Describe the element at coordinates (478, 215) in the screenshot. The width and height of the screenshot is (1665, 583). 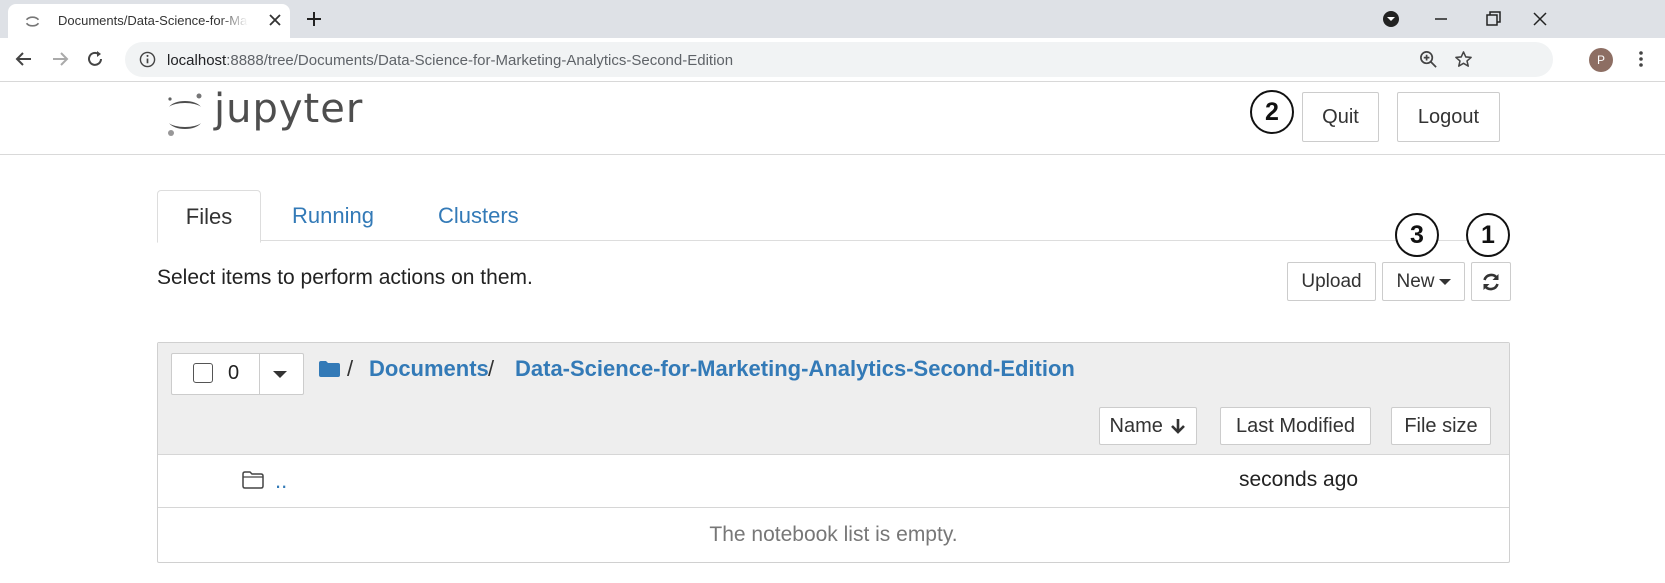
I see `tab-clusters: Clusters` at that location.